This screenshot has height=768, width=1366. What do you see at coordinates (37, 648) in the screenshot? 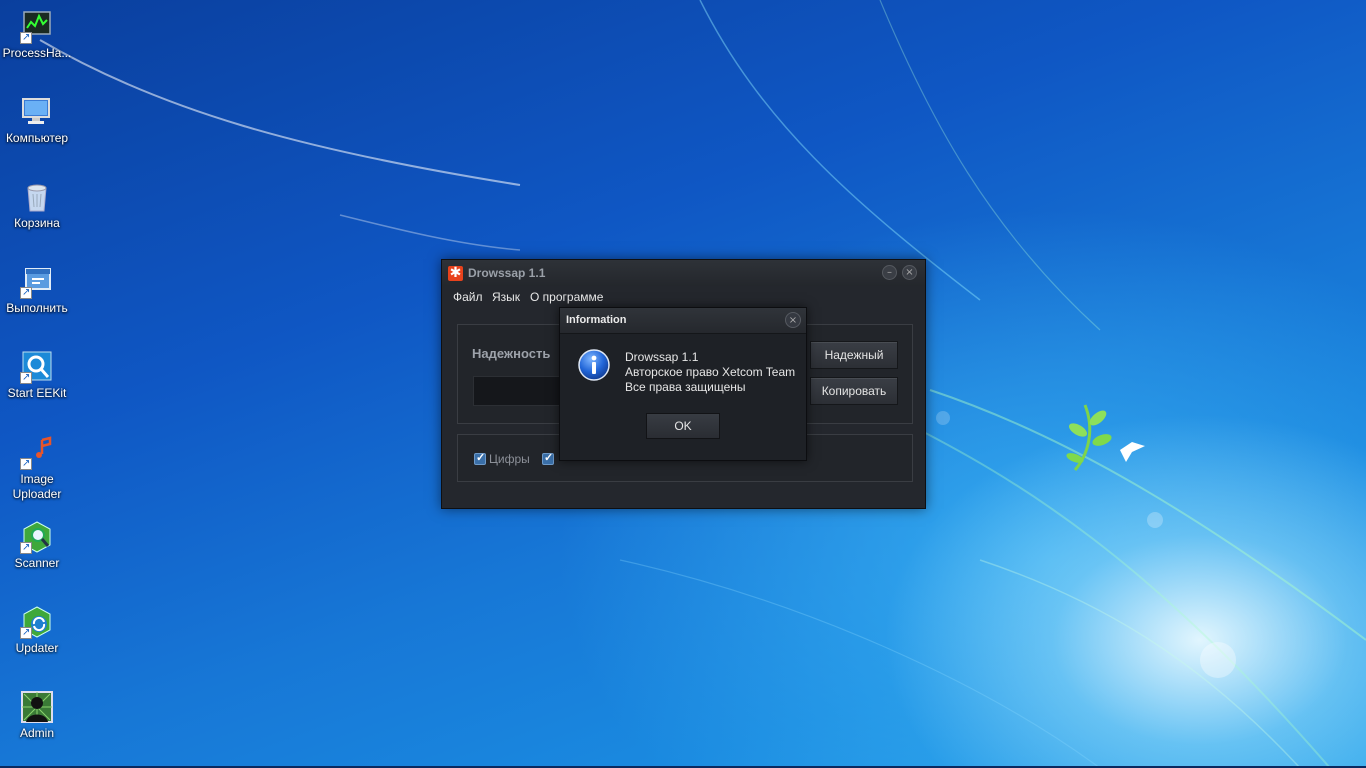
I see `desktop-icon-label: Updater` at bounding box center [37, 648].